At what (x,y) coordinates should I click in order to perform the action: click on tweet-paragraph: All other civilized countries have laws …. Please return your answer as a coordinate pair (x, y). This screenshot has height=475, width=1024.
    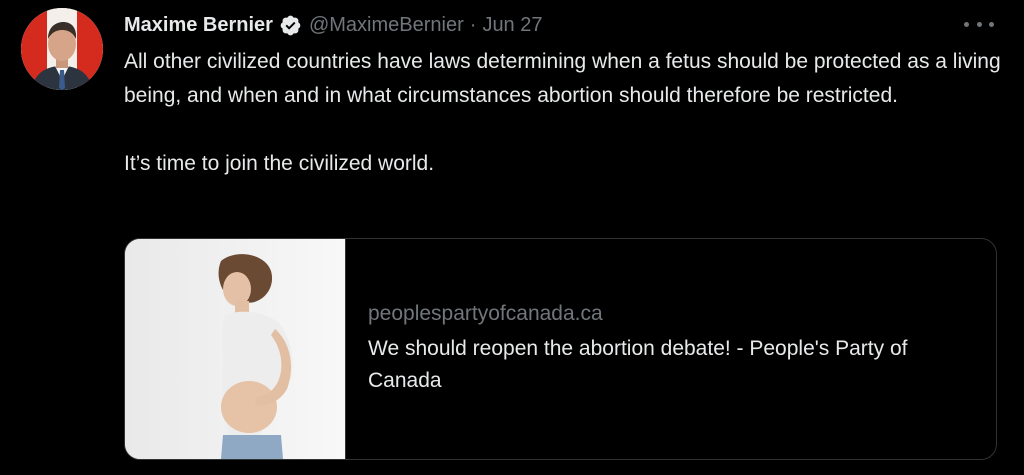
    Looking at the image, I should click on (562, 78).